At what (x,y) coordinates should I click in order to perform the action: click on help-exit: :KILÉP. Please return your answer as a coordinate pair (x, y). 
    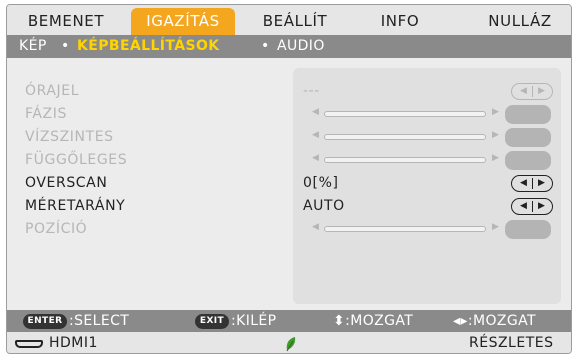
    Looking at the image, I should click on (254, 321).